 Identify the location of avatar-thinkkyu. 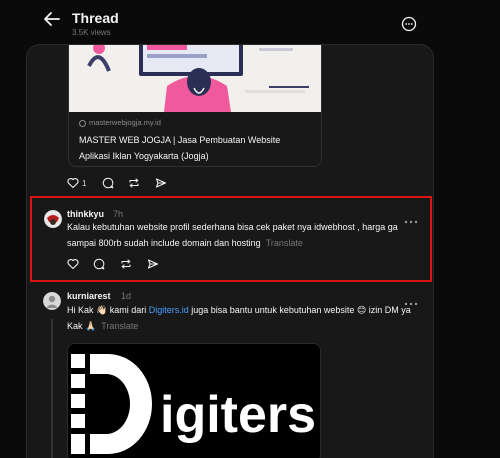
(53, 219).